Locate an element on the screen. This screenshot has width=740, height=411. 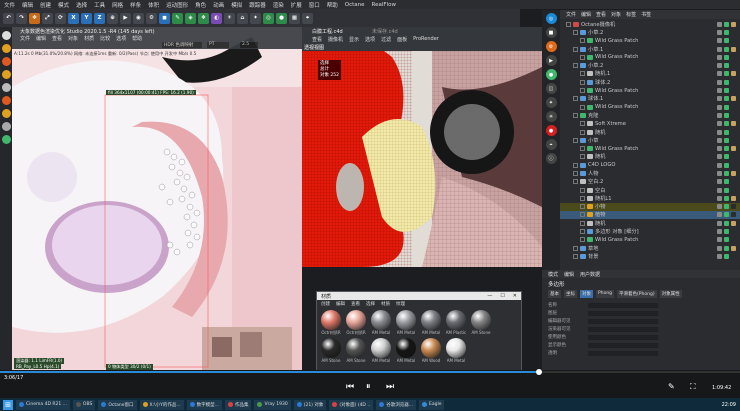
object-row: 小物 is located at coordinates (650, 206).